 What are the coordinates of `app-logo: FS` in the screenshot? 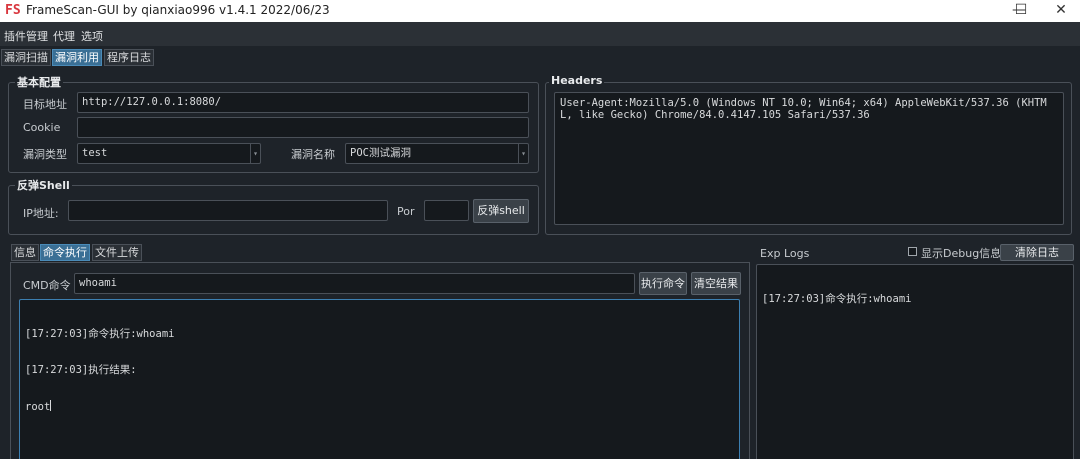 It's located at (13, 10).